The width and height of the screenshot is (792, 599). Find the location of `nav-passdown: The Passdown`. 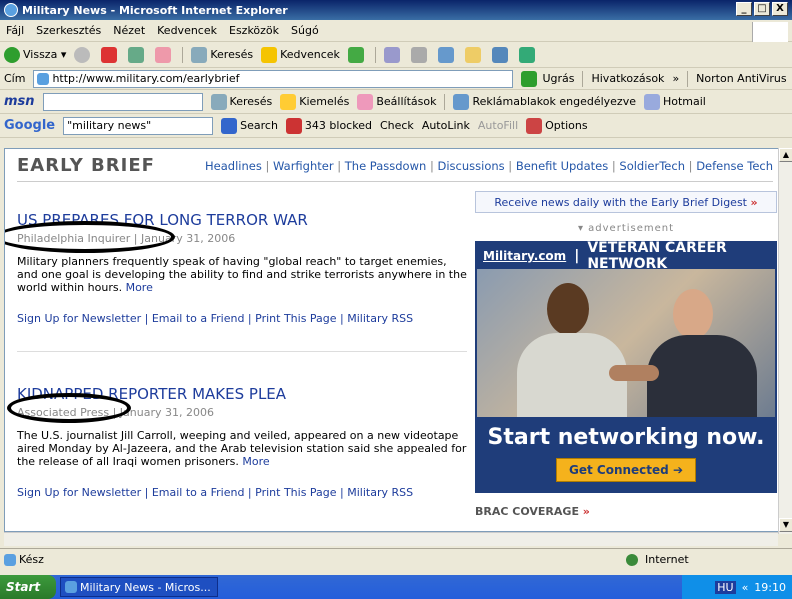

nav-passdown: The Passdown is located at coordinates (386, 166).